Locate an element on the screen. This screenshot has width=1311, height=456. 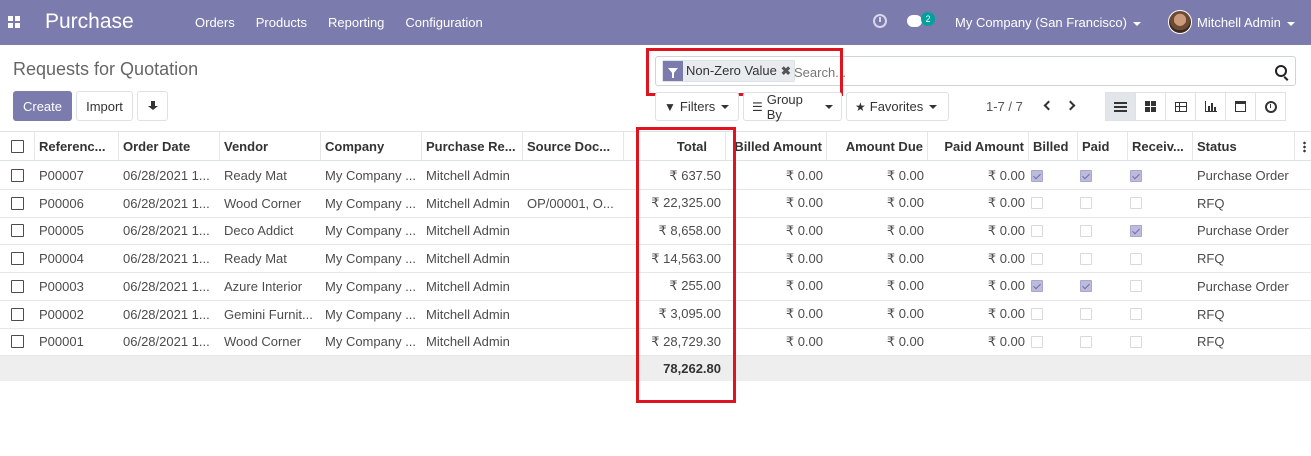
export-all-button is located at coordinates (152, 106).